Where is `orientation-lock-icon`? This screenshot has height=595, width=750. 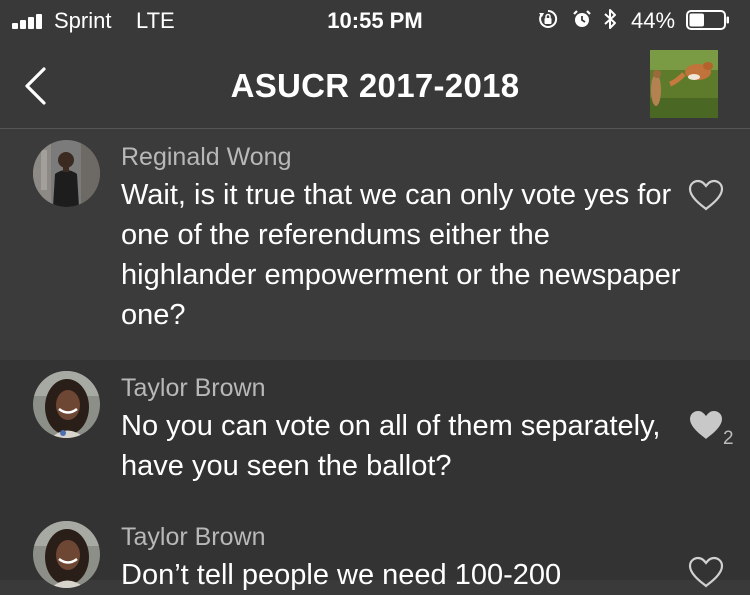
orientation-lock-icon is located at coordinates (548, 18).